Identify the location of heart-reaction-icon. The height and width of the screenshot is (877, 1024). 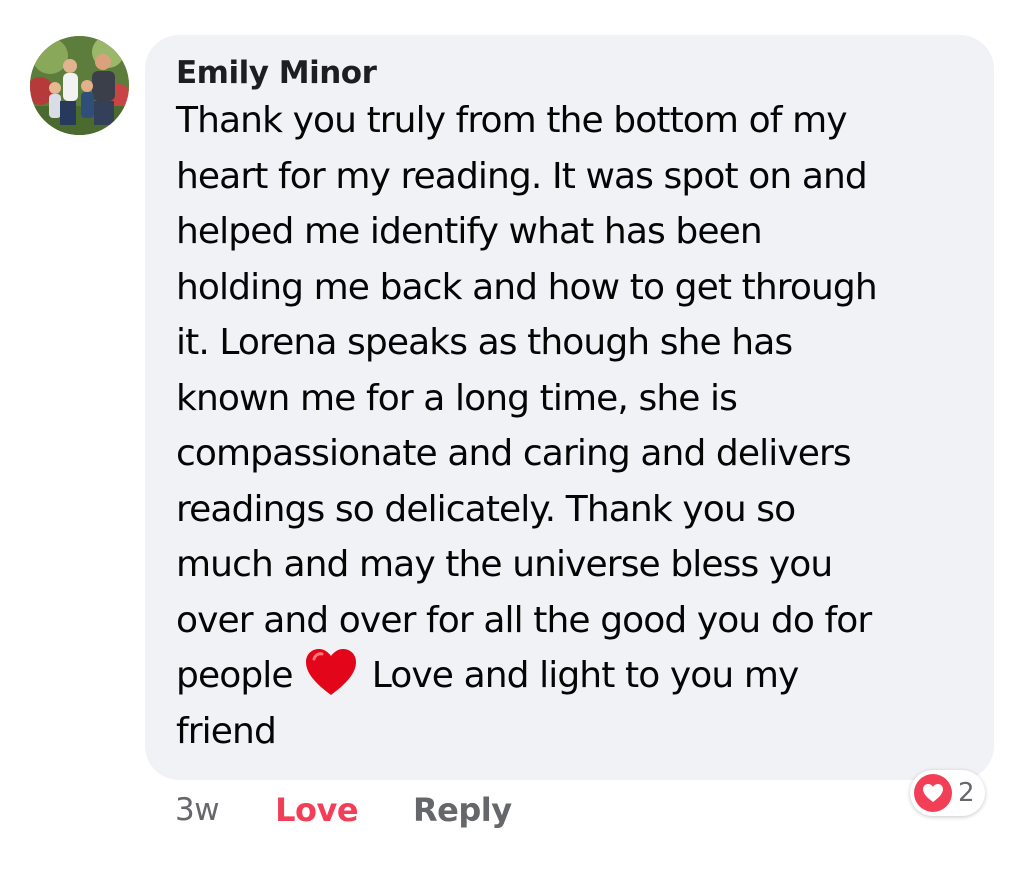
(933, 793).